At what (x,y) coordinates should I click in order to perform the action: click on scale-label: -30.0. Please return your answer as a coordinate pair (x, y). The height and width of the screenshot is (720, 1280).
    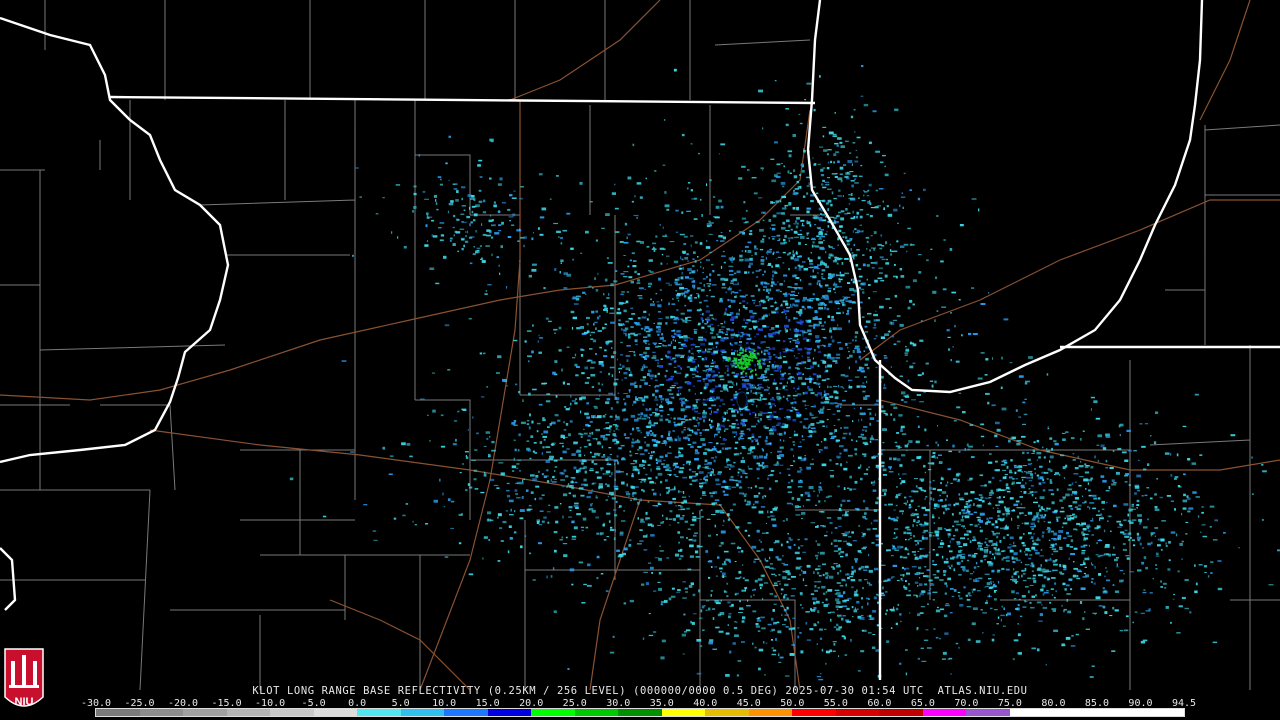
    Looking at the image, I should click on (96, 703).